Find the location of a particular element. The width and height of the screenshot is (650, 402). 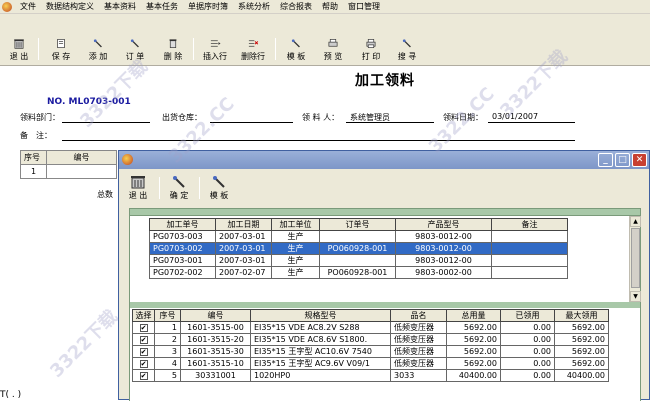

column-header: 加工单位 is located at coordinates (295, 224).